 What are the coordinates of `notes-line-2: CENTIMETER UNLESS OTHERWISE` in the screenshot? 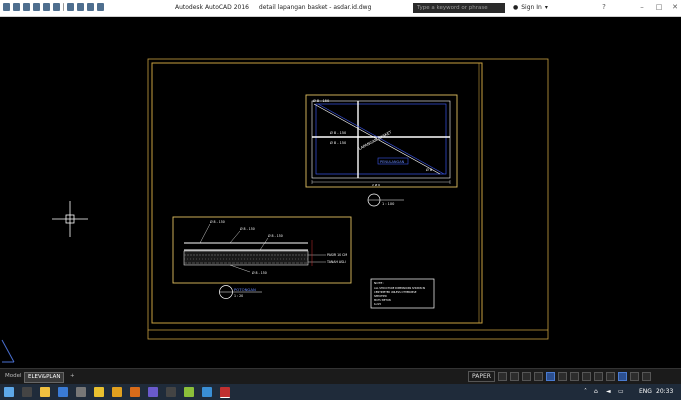 It's located at (395, 292).